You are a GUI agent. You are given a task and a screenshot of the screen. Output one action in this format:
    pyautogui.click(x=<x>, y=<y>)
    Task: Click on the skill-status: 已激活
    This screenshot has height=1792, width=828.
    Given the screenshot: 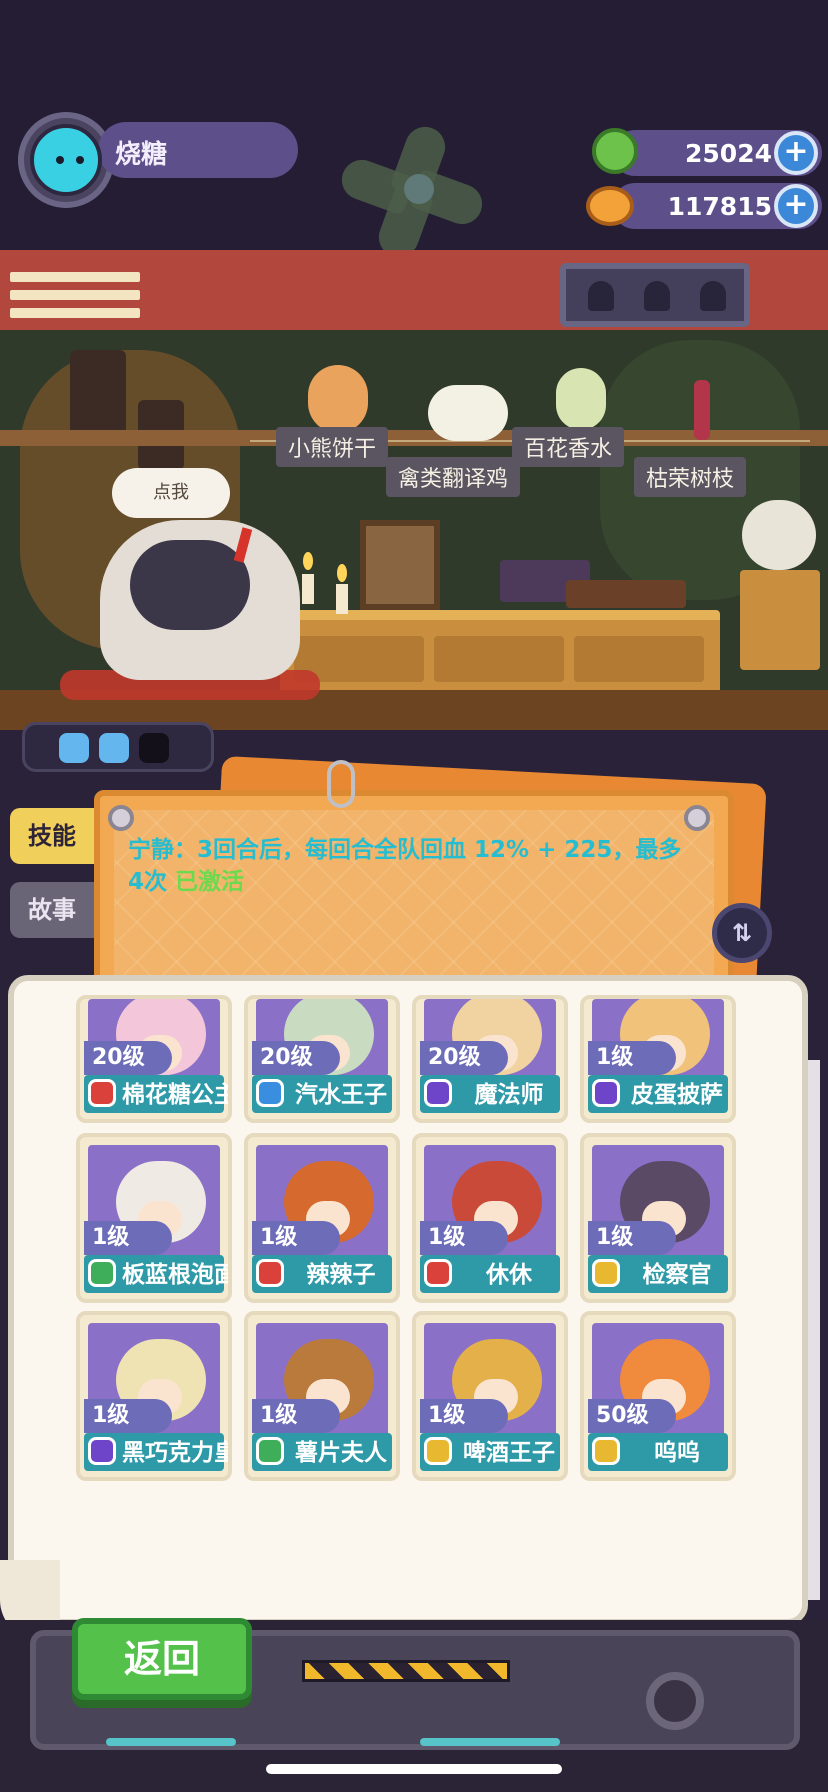 What is the action you would take?
    pyautogui.click(x=210, y=882)
    